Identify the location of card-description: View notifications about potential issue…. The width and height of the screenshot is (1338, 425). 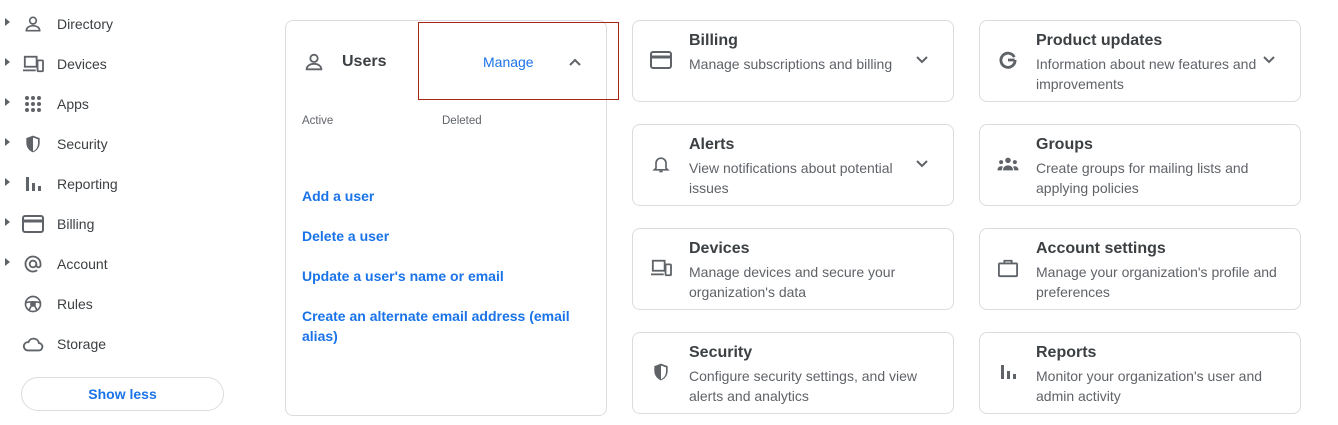
(791, 178).